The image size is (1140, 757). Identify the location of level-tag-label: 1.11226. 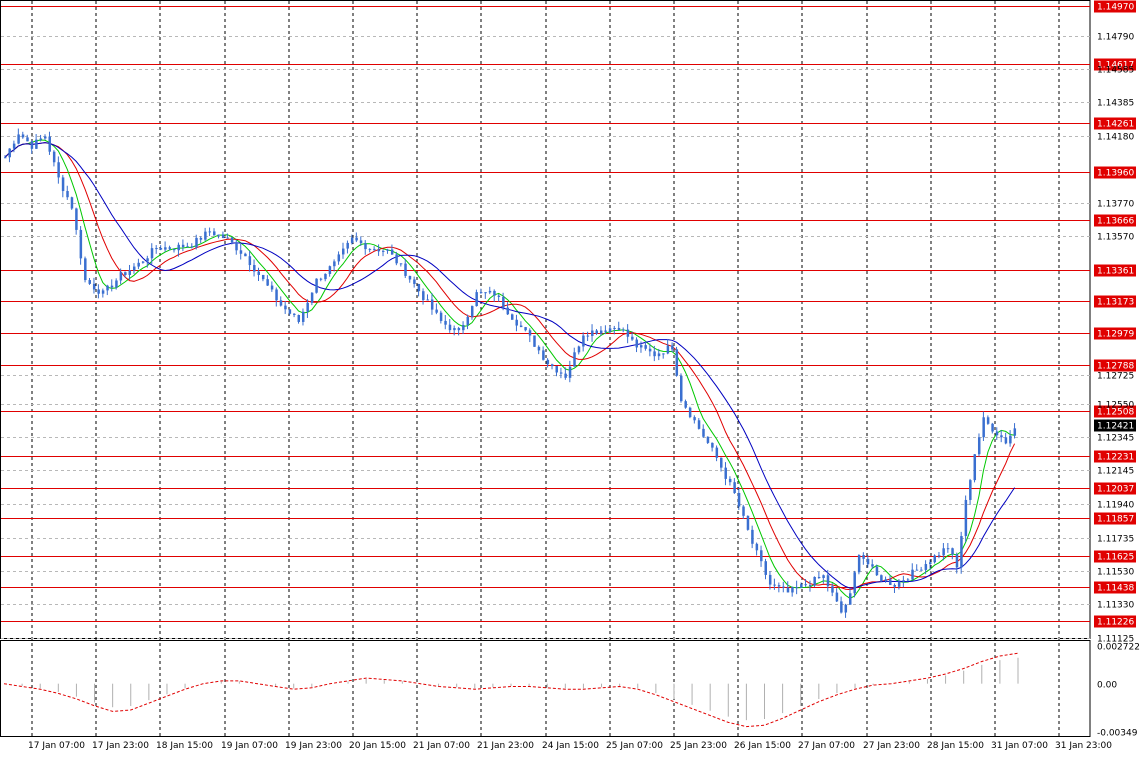
(1115, 623).